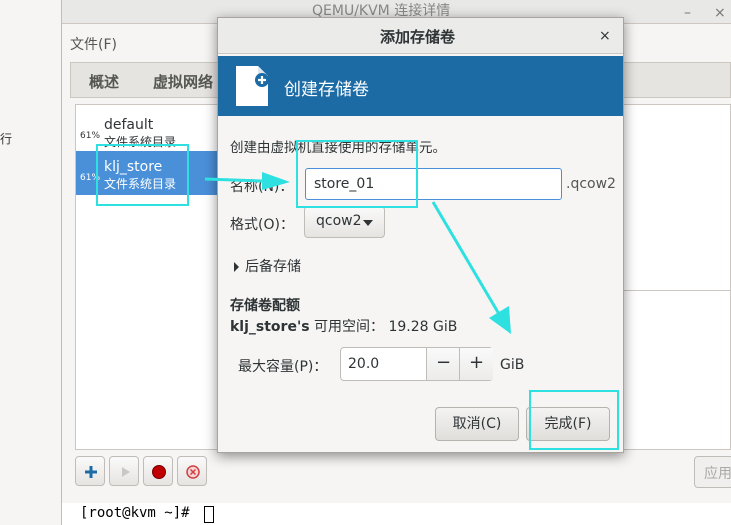 The width and height of the screenshot is (731, 525). I want to click on annotation-box-name-field, so click(357, 174).